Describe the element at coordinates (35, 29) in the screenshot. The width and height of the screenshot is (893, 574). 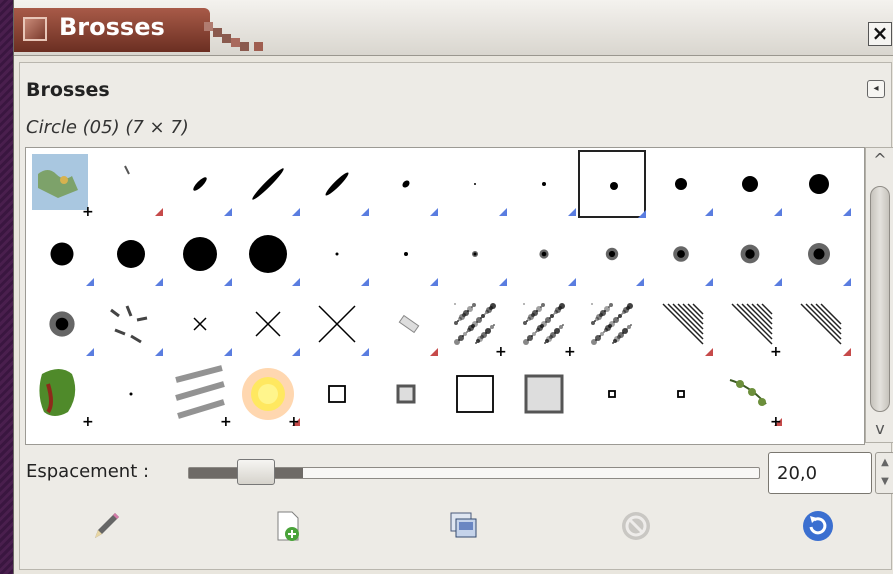
I see `window-icon` at that location.